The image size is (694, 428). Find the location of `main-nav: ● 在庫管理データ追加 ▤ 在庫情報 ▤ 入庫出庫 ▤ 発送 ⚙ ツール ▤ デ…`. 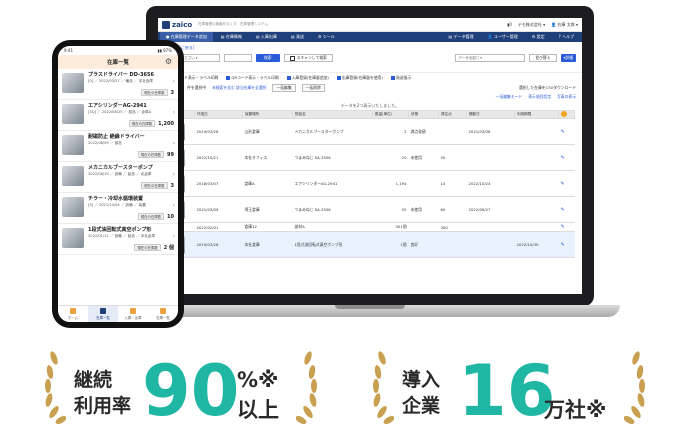

main-nav: ● 在庫管理データ追加 ▤ 在庫情報 ▤ 入庫出庫 ▤ 発送 ⚙ ツール ▤ デ… is located at coordinates (370, 37).